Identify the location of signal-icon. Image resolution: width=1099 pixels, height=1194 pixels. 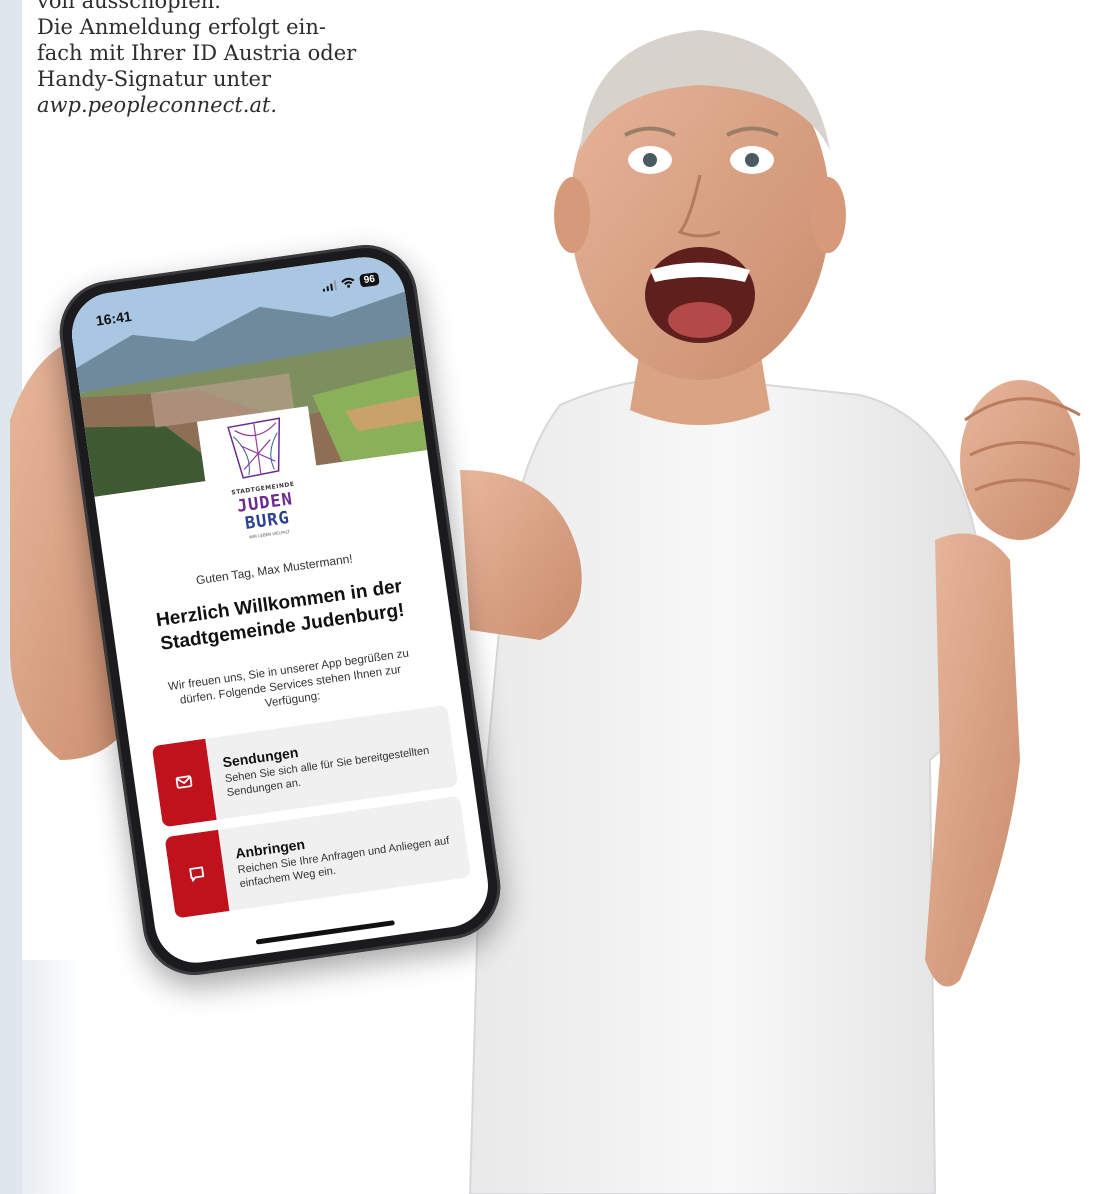
(329, 285).